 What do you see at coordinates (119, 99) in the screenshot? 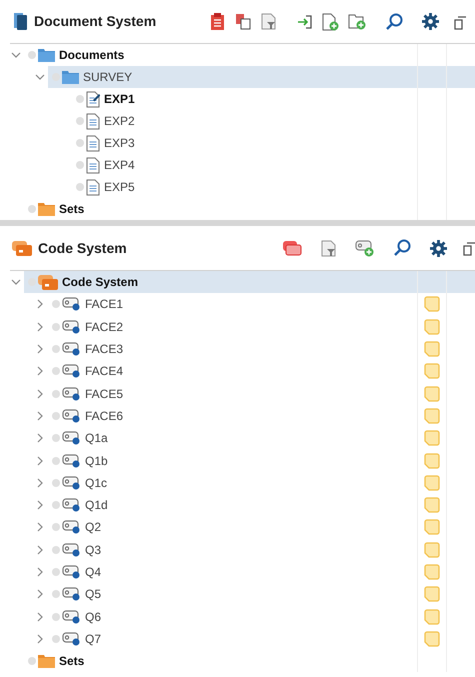
I see `tree-item-label: EXP1` at bounding box center [119, 99].